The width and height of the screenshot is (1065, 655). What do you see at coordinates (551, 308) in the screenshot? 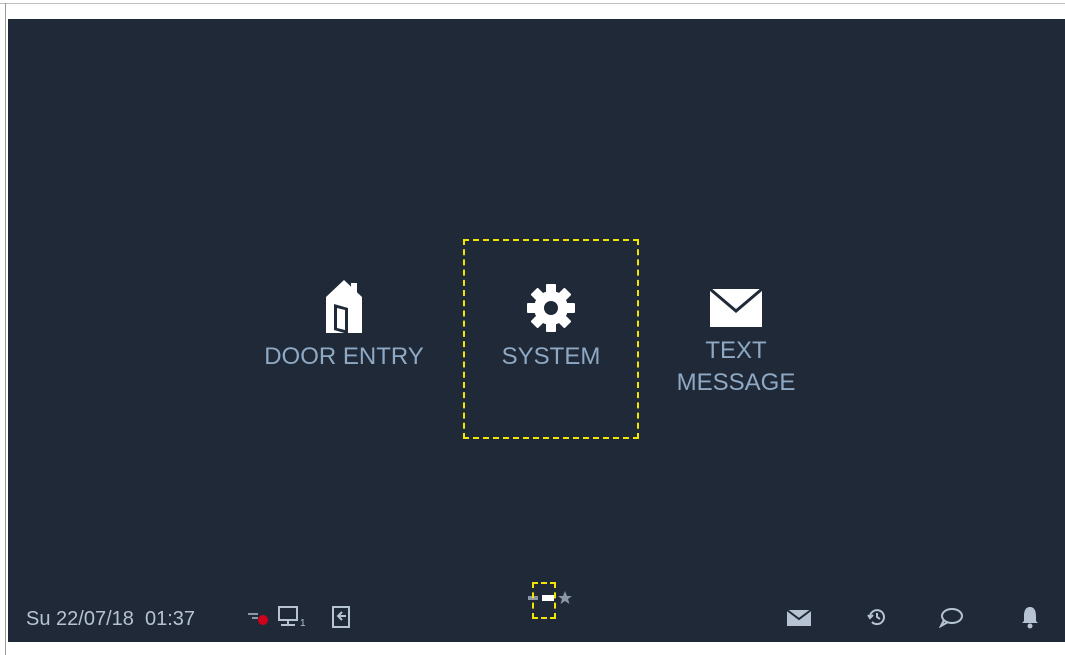
I see `gear-icon` at bounding box center [551, 308].